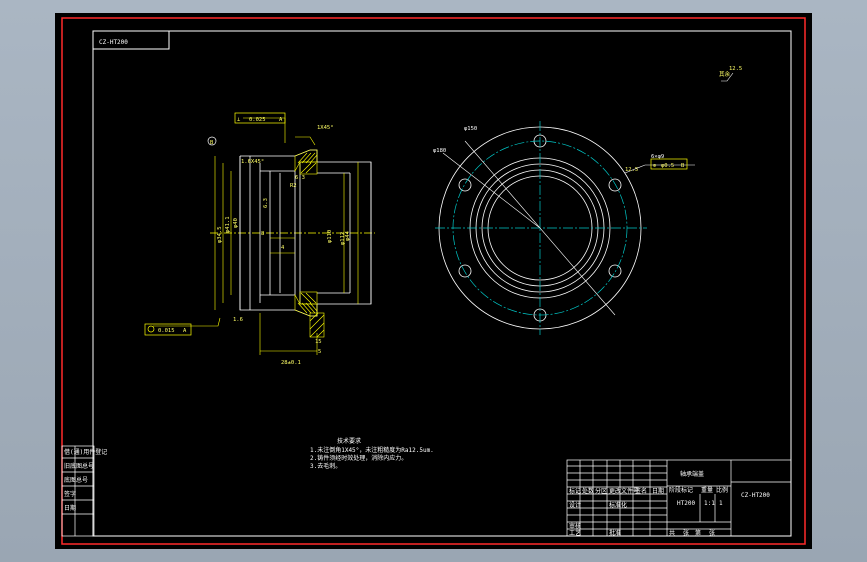 The height and width of the screenshot is (562, 867). Describe the element at coordinates (325, 466) in the screenshot. I see `tech-item-3: 3.去毛刺。` at that location.